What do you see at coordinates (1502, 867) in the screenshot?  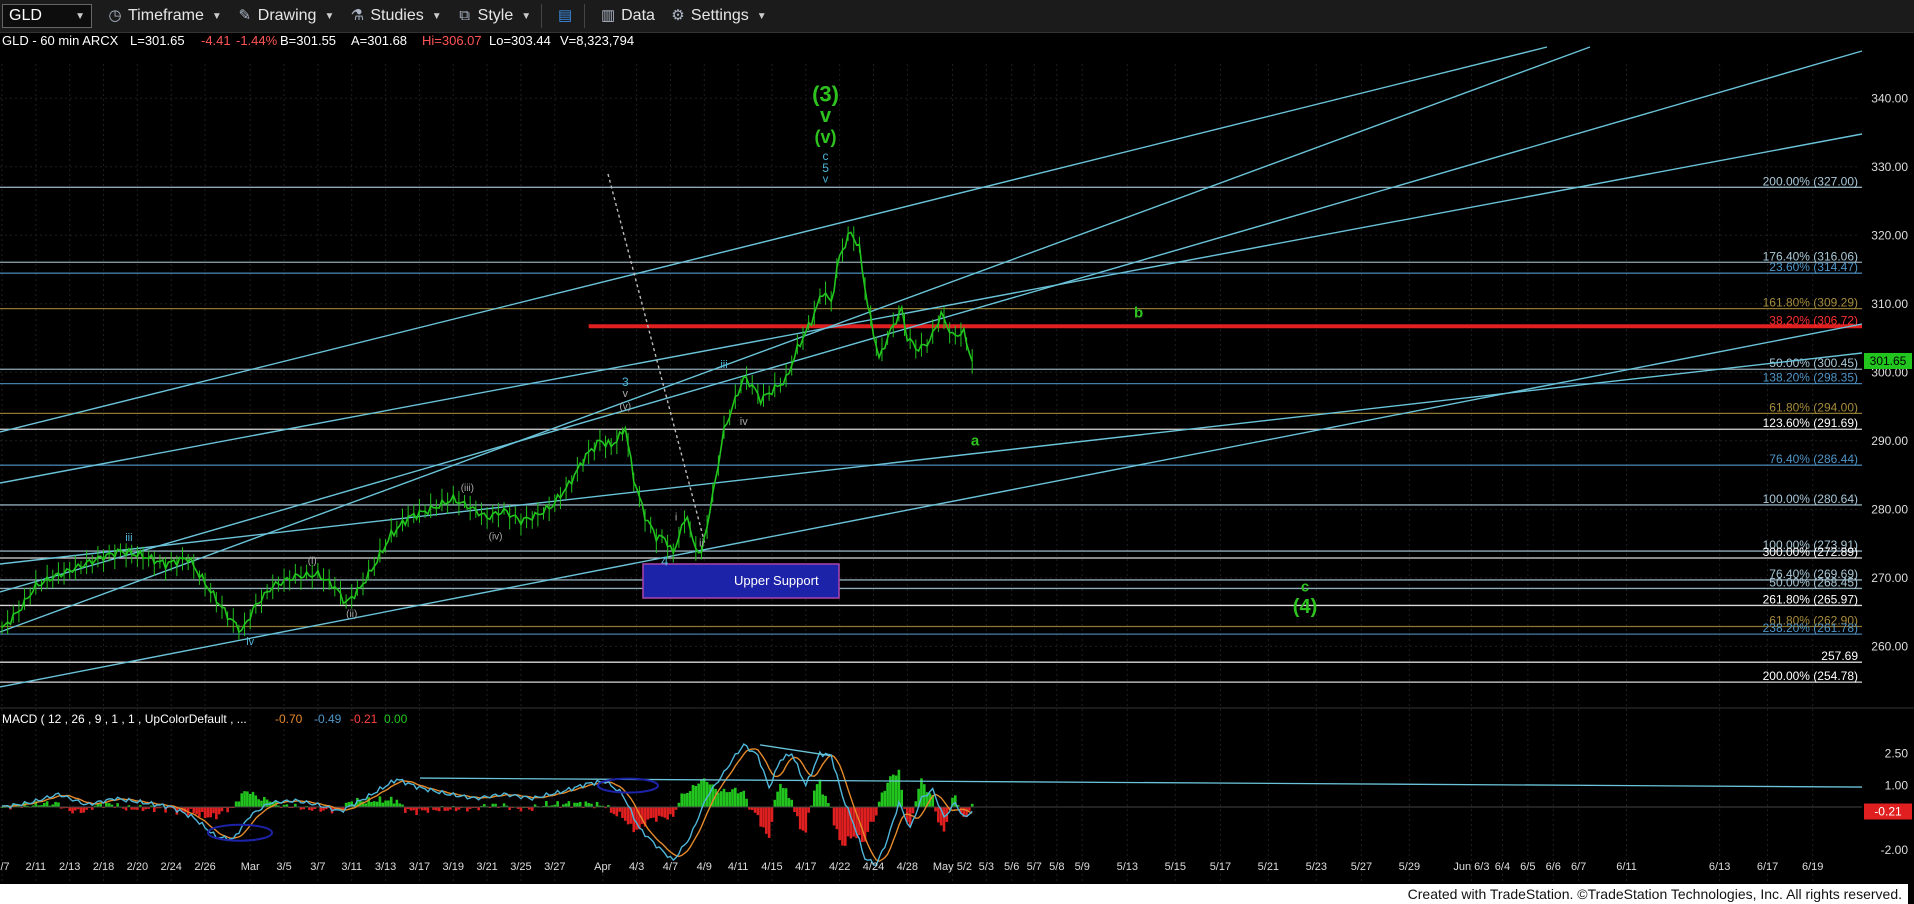 I see `x-tick-label: 6/4` at bounding box center [1502, 867].